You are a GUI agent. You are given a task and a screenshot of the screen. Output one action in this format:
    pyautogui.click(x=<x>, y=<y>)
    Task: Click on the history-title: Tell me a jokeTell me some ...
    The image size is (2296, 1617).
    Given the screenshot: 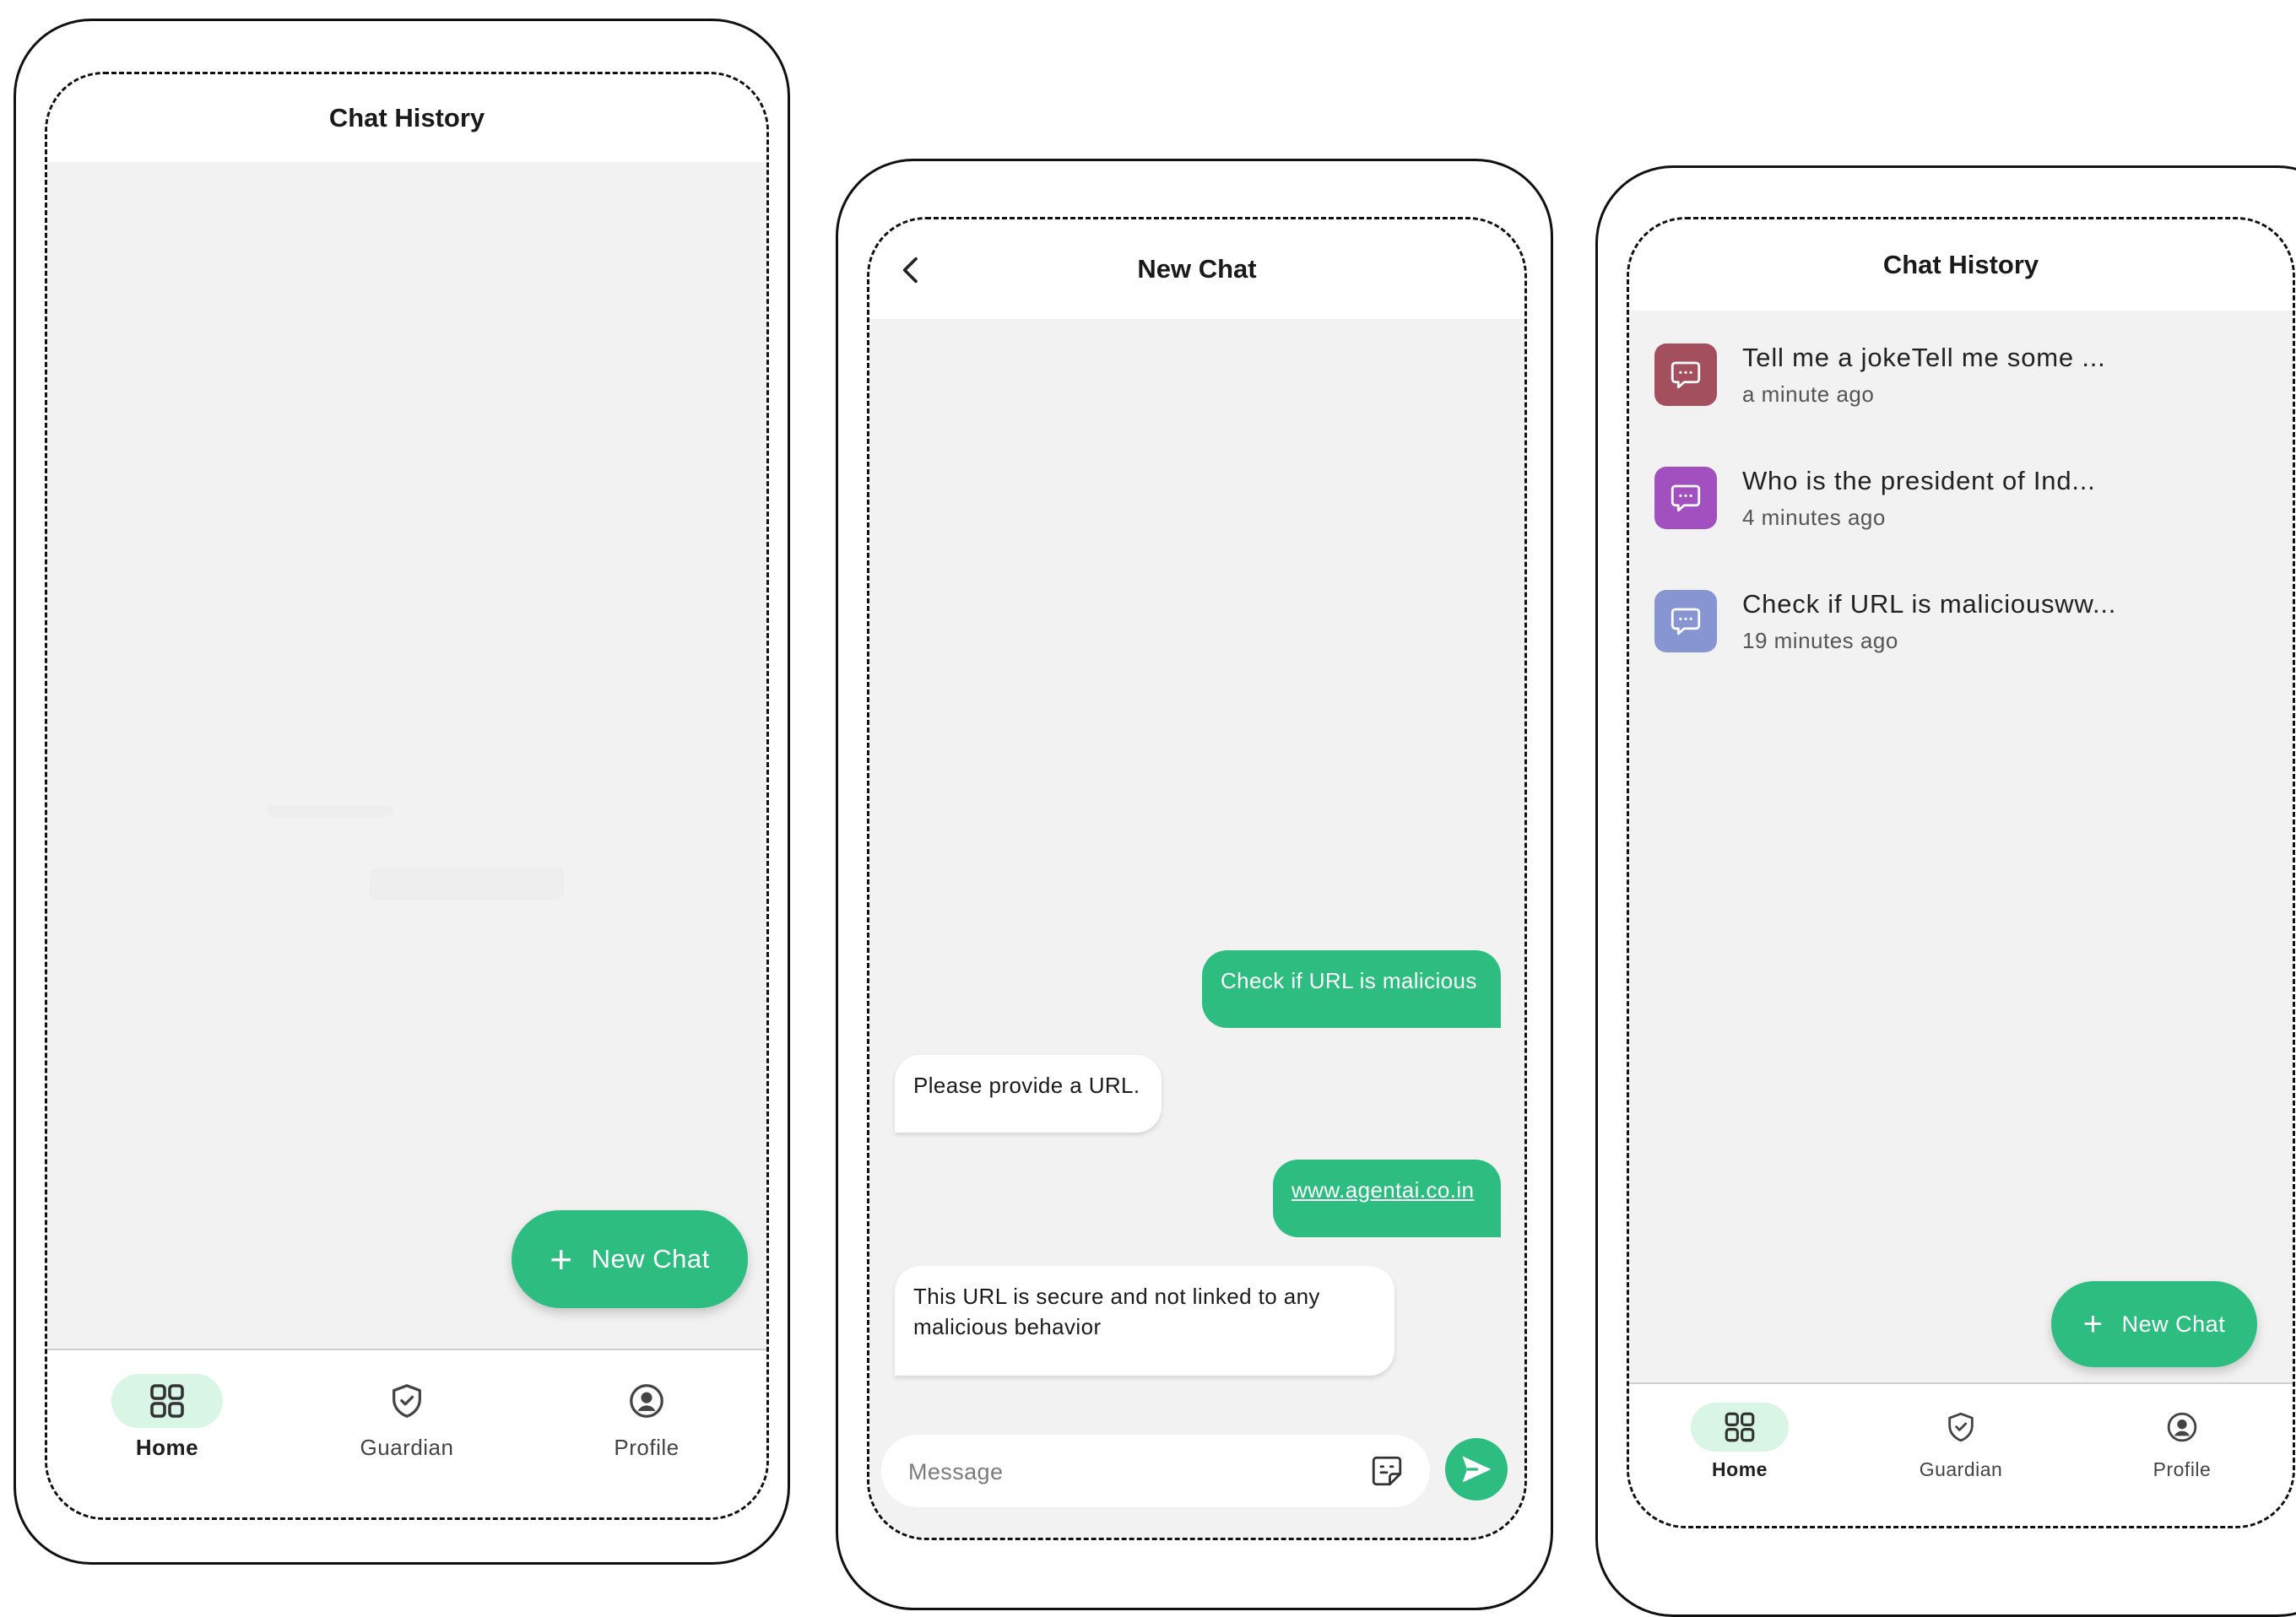 What is the action you would take?
    pyautogui.click(x=1924, y=357)
    